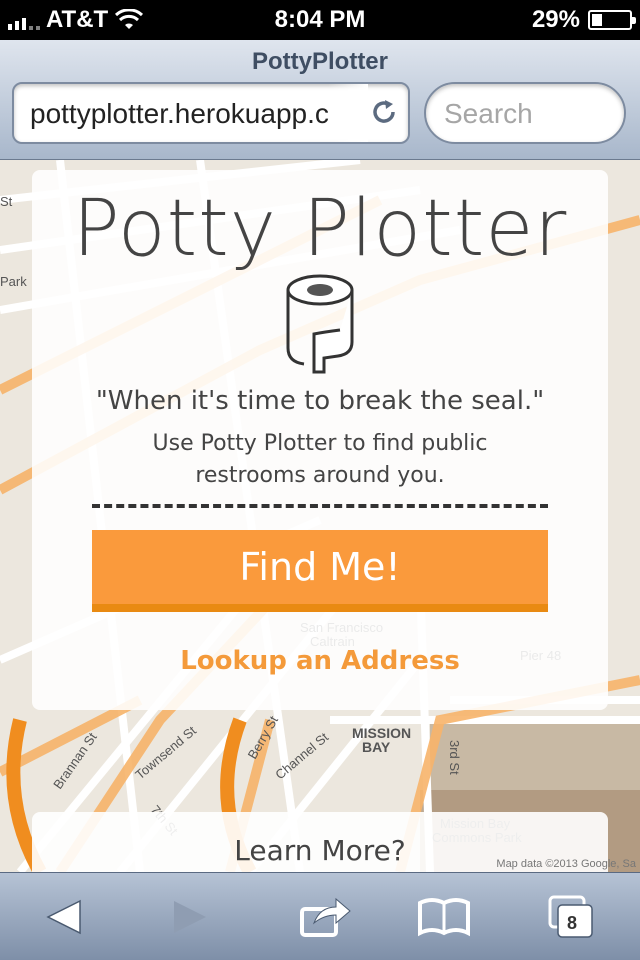  I want to click on status-bar: AT&T 8:04 PM 29%, so click(320, 20).